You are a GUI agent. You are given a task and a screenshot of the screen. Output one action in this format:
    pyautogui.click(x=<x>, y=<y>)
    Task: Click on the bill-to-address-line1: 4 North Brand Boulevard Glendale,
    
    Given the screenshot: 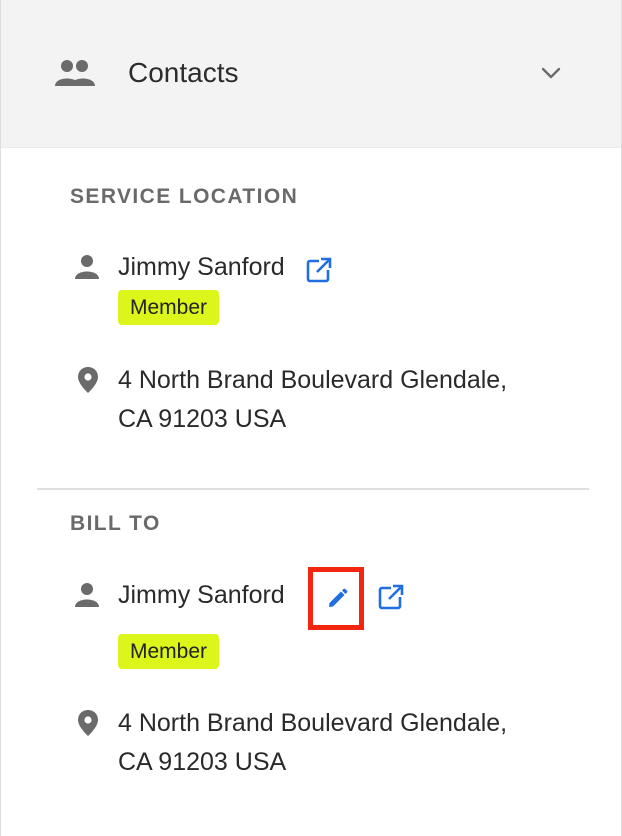 What is the action you would take?
    pyautogui.click(x=313, y=723)
    